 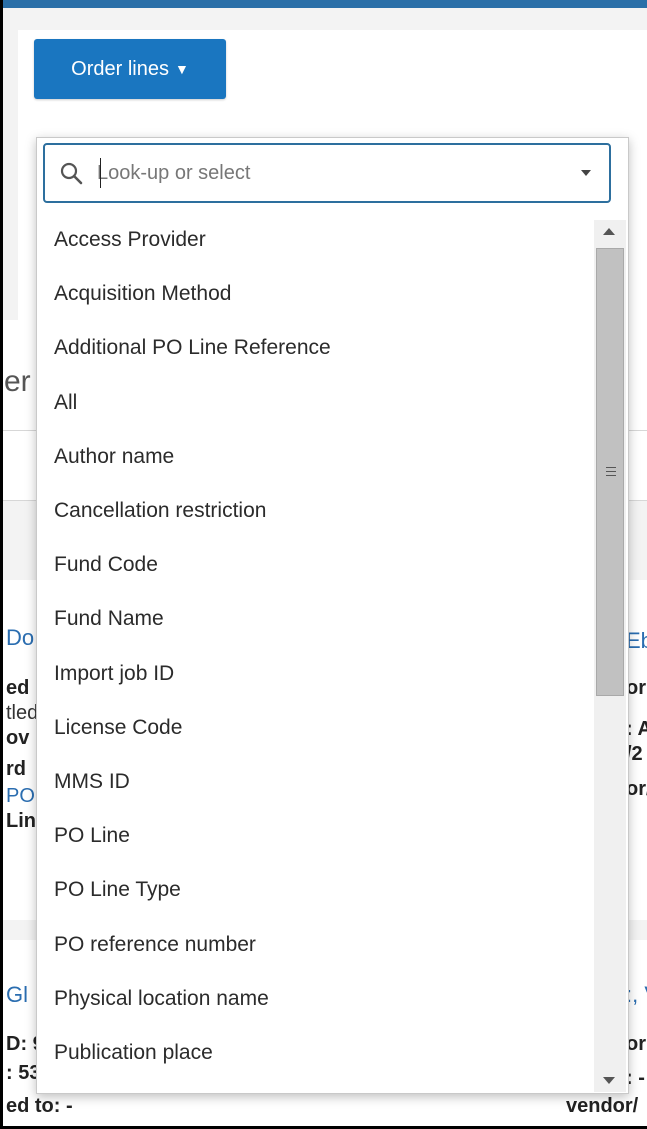 I want to click on scroll-up-arrow-icon, so click(x=609, y=231).